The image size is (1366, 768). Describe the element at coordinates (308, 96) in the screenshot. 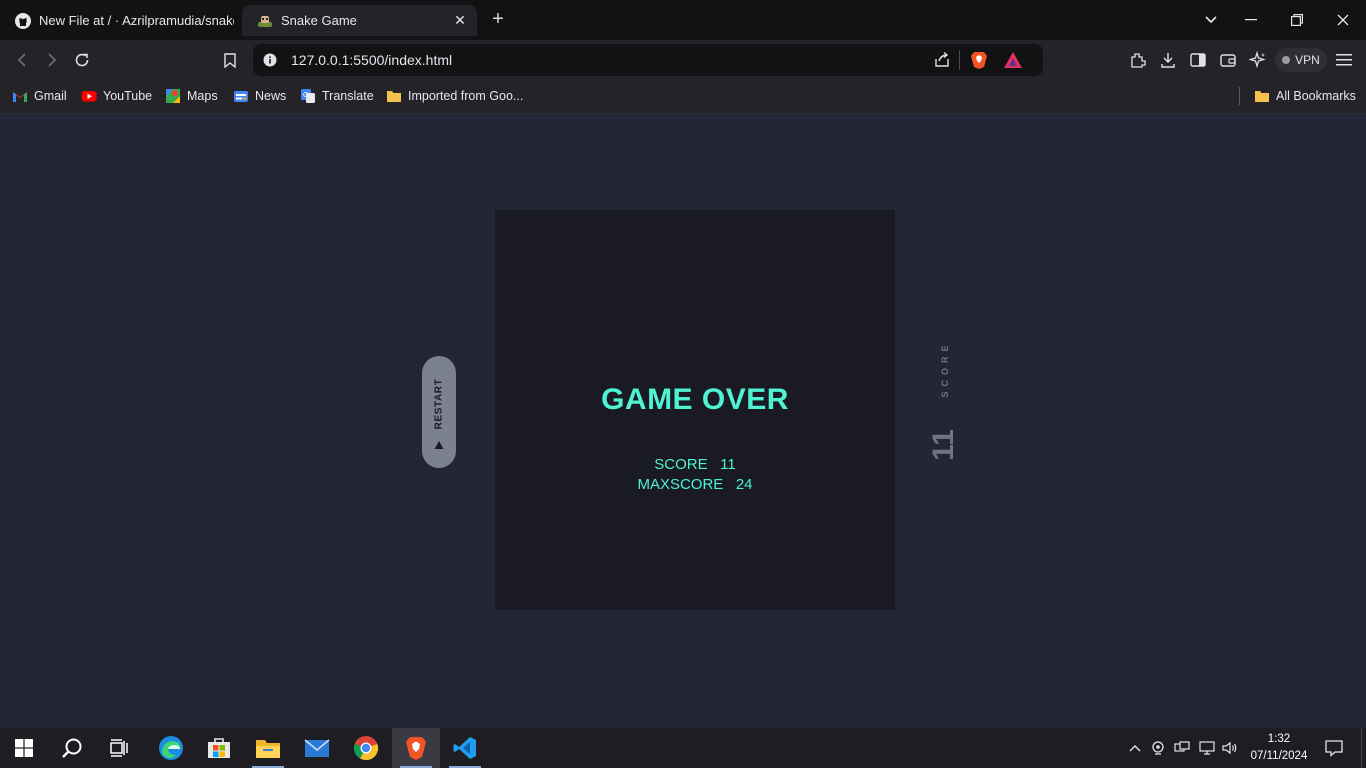

I see `translate-icon: G` at that location.